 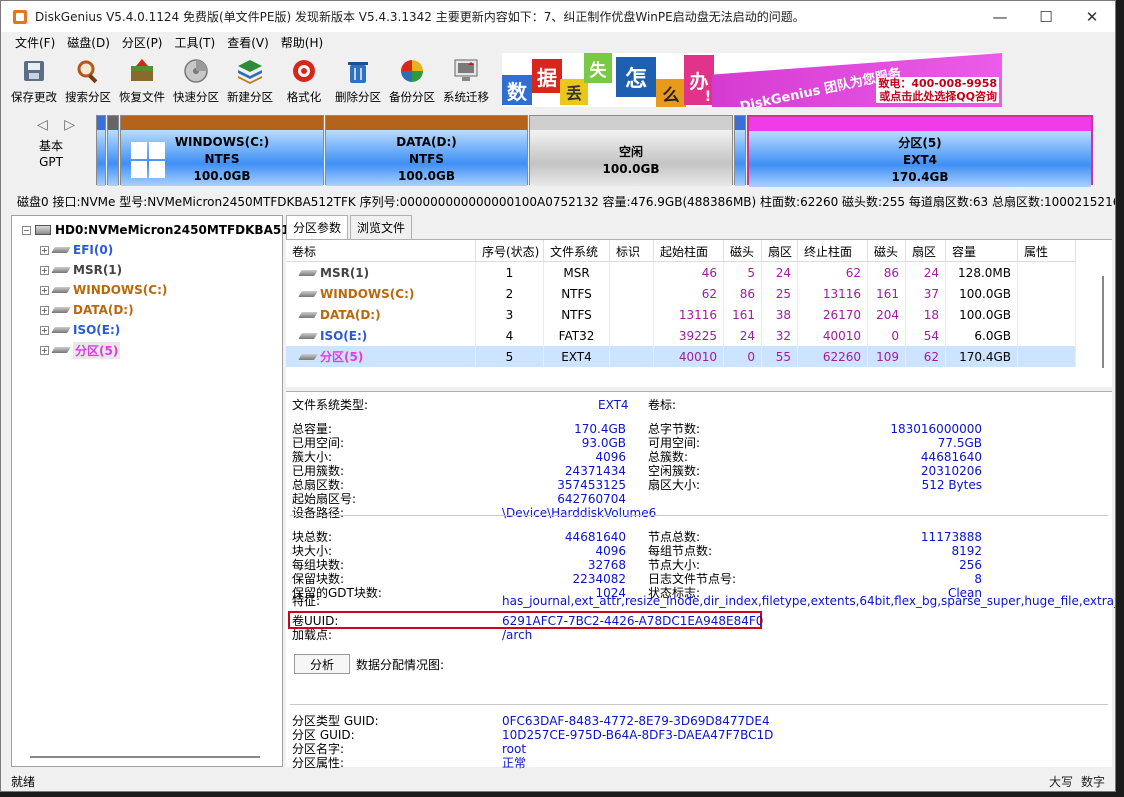 I want to click on col-start-head: 磁头, so click(x=743, y=251).